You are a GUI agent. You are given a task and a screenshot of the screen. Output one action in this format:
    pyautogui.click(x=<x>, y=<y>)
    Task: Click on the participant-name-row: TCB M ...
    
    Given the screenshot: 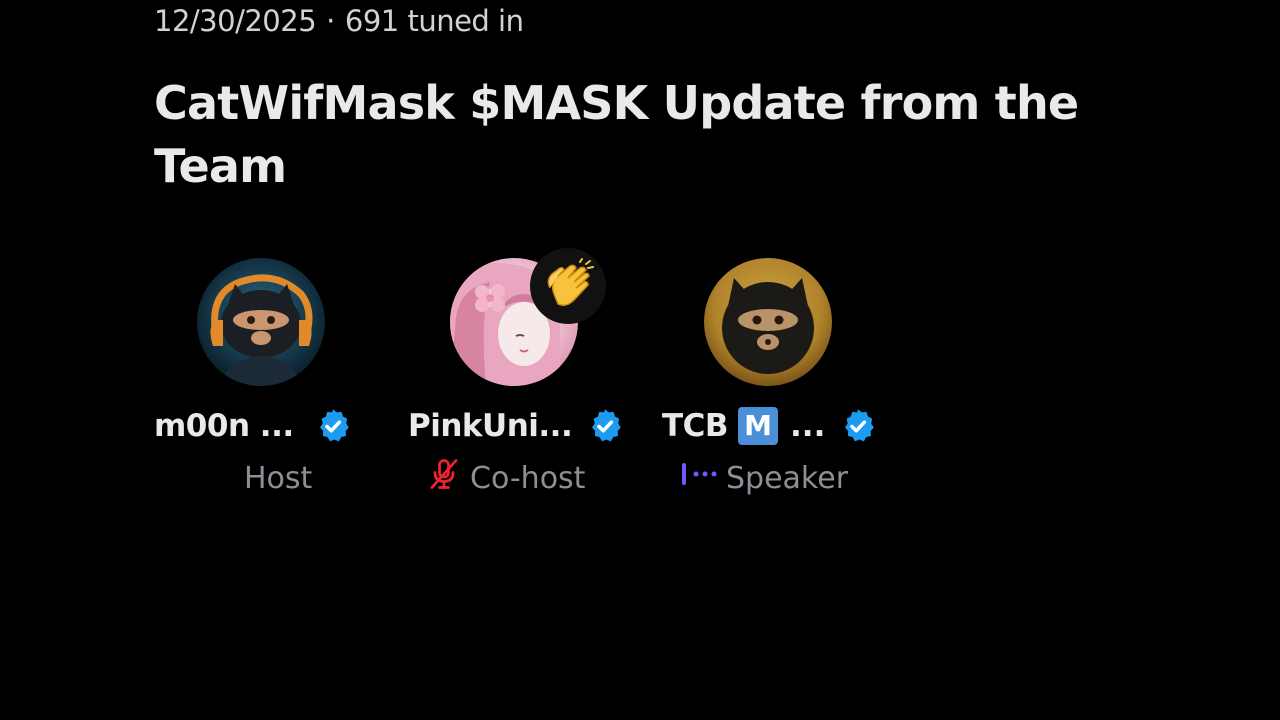 What is the action you would take?
    pyautogui.click(x=769, y=426)
    